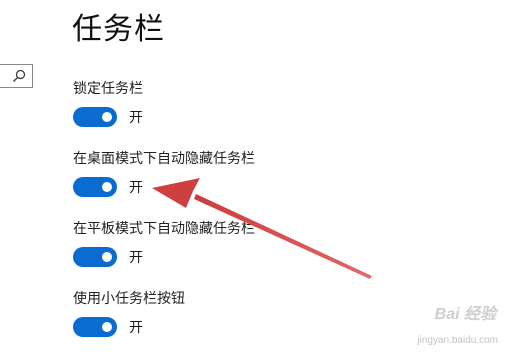 The width and height of the screenshot is (510, 358). I want to click on setting-label-autohide-desktop: 在桌面模式下自动隐藏任务栏, so click(164, 159).